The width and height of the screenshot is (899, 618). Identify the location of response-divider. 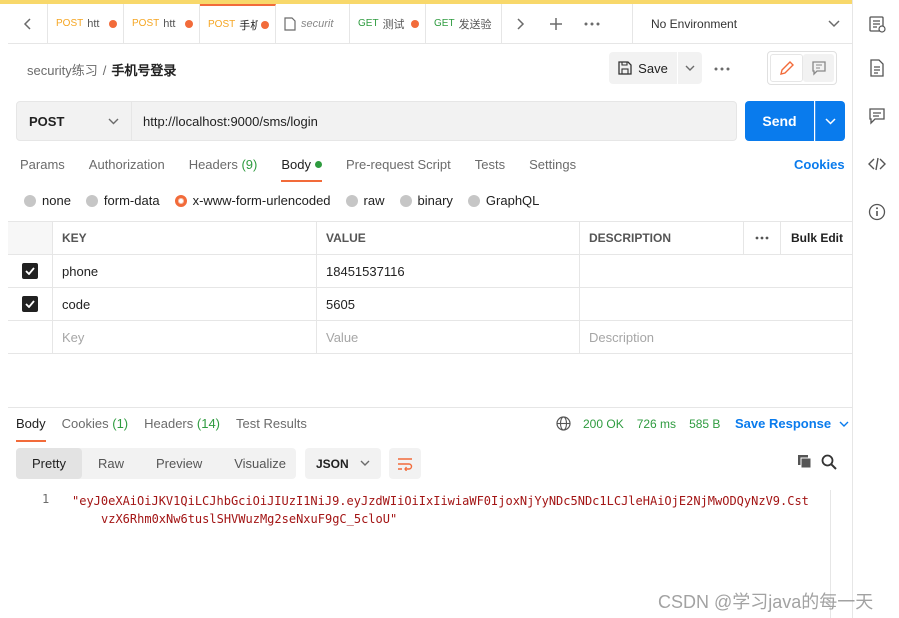
(430, 407).